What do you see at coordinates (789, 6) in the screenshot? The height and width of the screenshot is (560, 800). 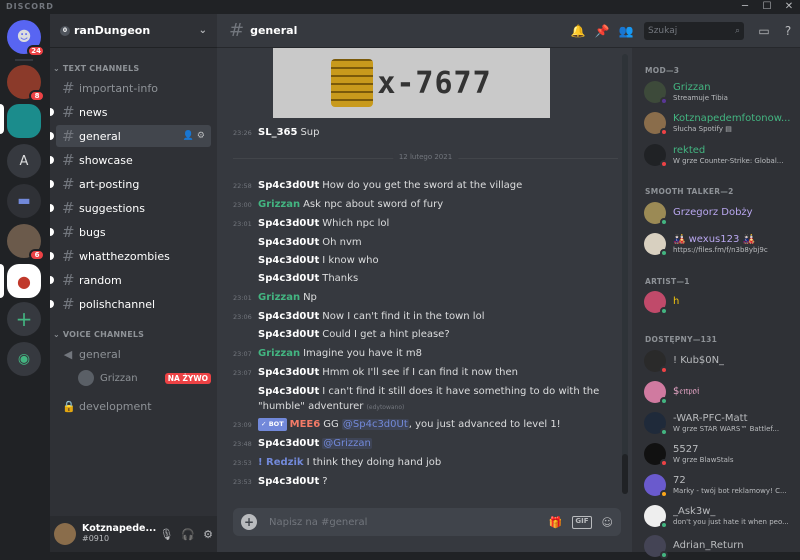 I see `close-icon: ✕` at bounding box center [789, 6].